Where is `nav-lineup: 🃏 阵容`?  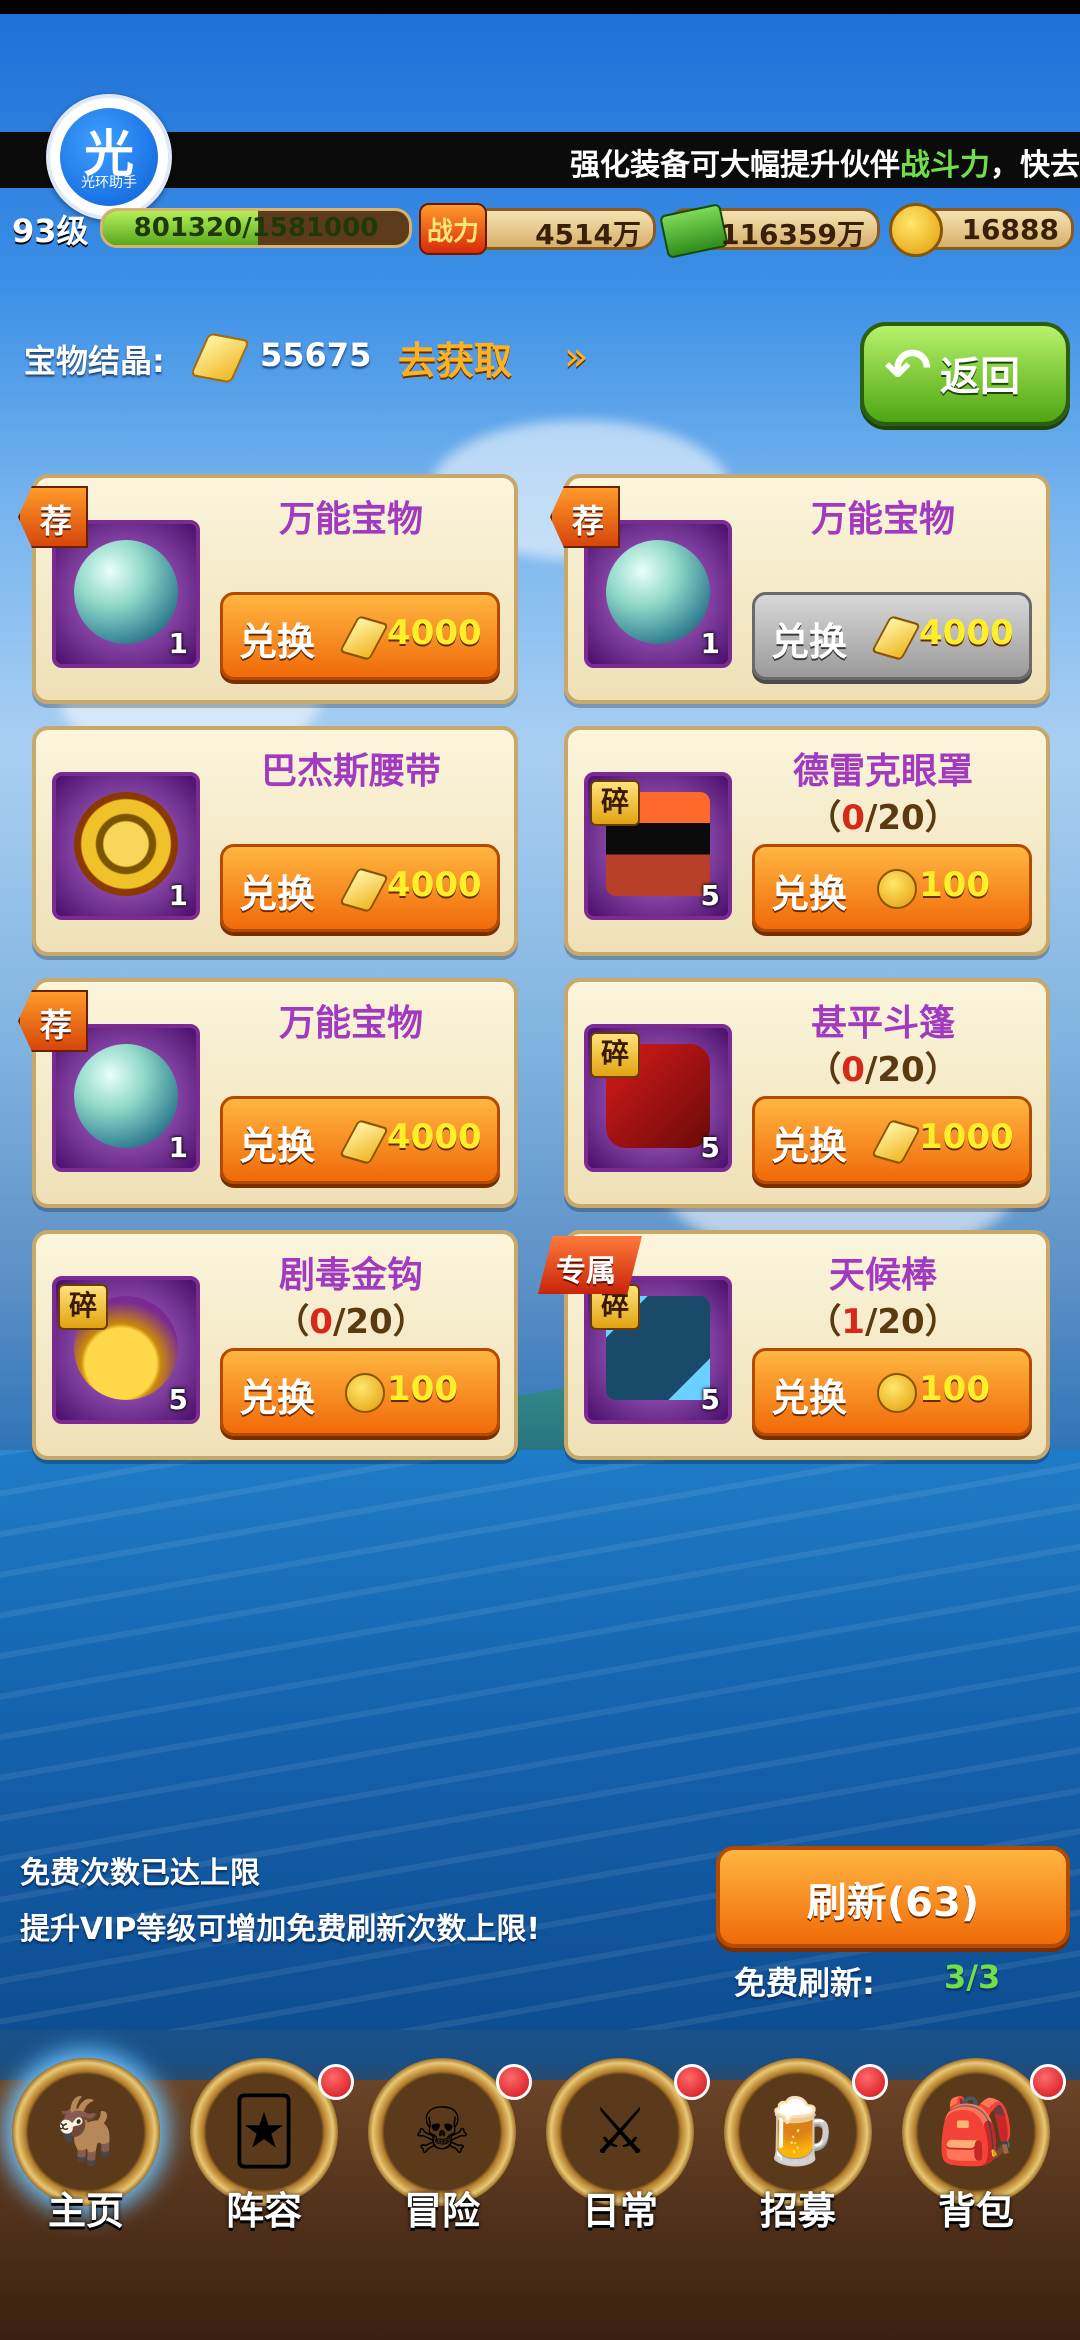
nav-lineup: 🃏 阵容 is located at coordinates (268, 2148).